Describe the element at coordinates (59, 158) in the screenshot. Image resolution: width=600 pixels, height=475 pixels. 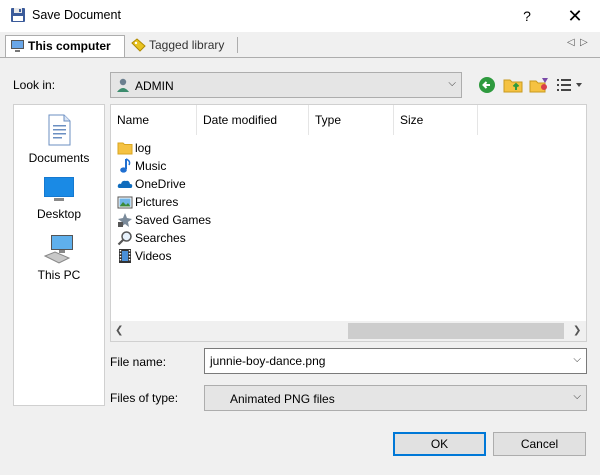
I see `place-label: Documents` at that location.